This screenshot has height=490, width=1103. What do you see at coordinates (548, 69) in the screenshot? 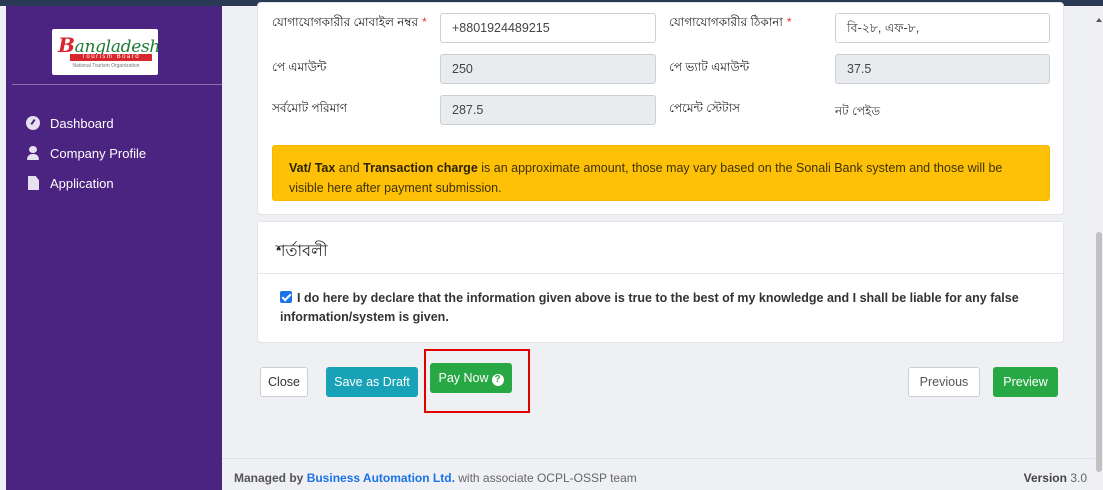
I see `pay-amount-field: 250` at bounding box center [548, 69].